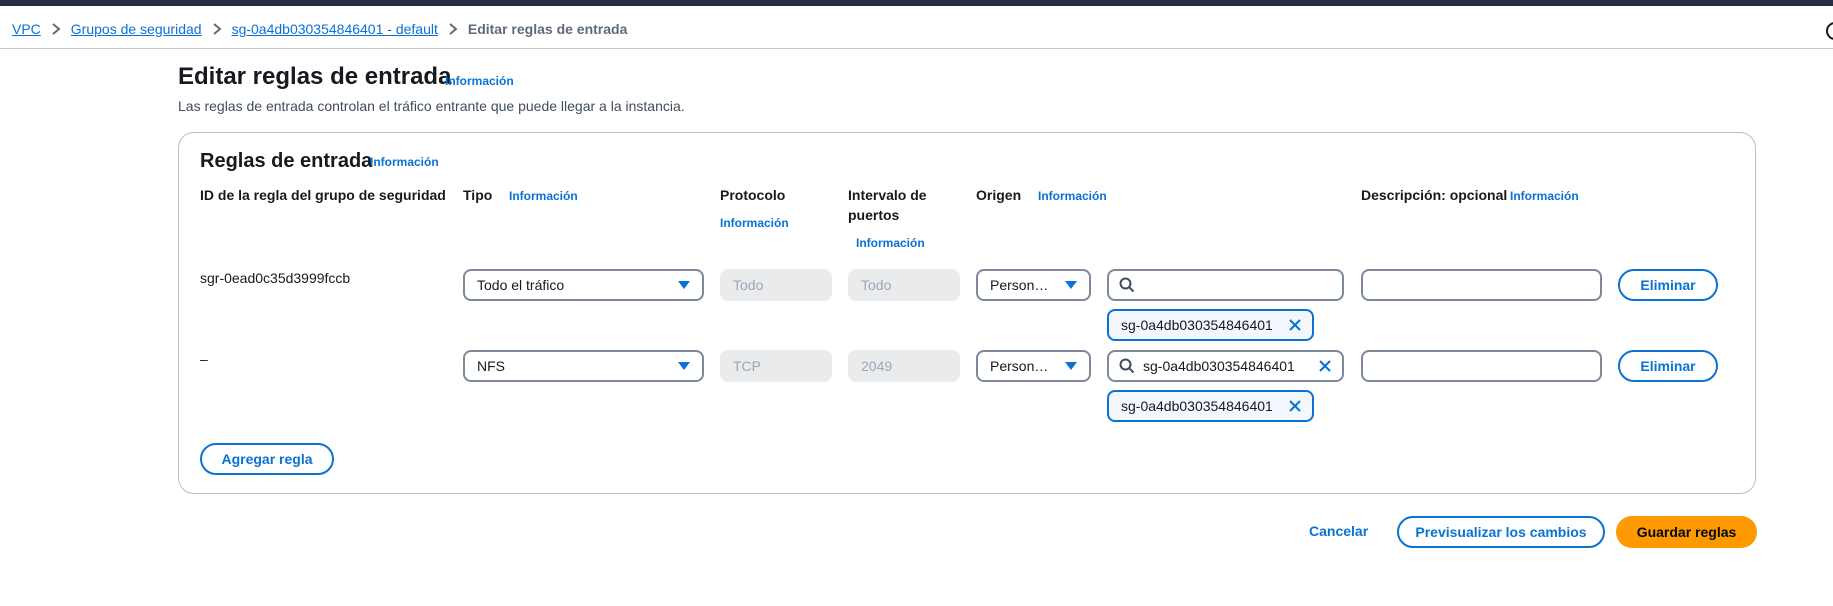 Image resolution: width=1833 pixels, height=606 pixels. Describe the element at coordinates (1544, 196) in the screenshot. I see `column-description-info-link: Información` at that location.